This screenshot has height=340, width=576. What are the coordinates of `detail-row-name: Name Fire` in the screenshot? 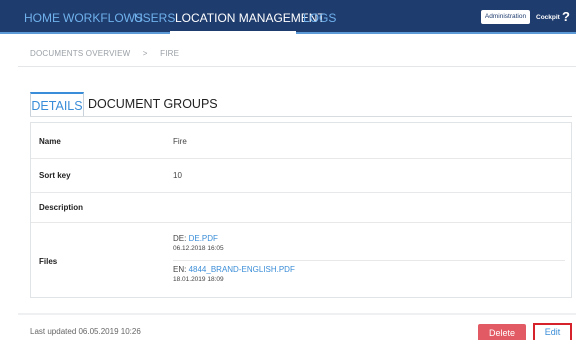 It's located at (301, 141).